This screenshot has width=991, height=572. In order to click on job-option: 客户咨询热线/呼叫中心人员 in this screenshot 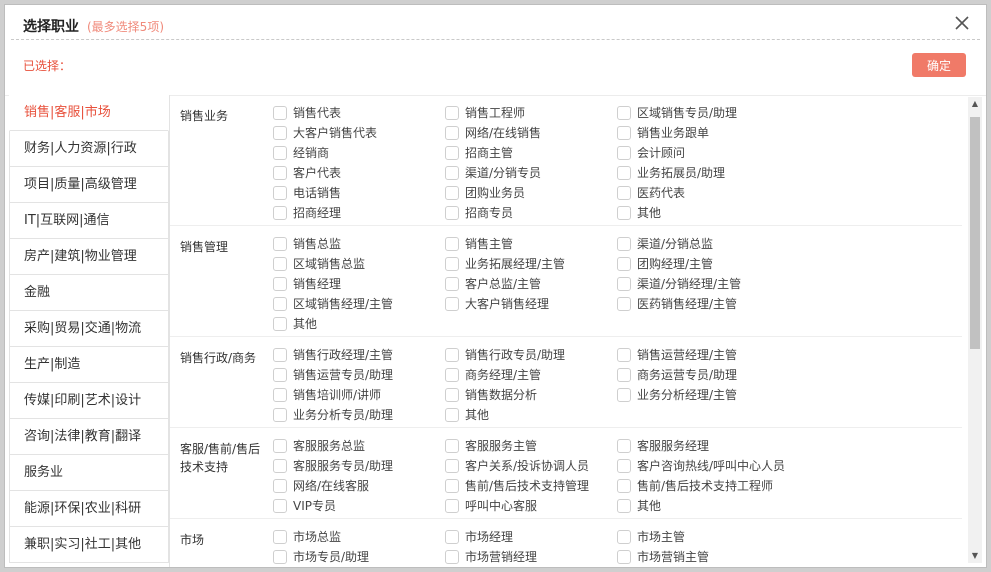, I will do `click(702, 466)`.